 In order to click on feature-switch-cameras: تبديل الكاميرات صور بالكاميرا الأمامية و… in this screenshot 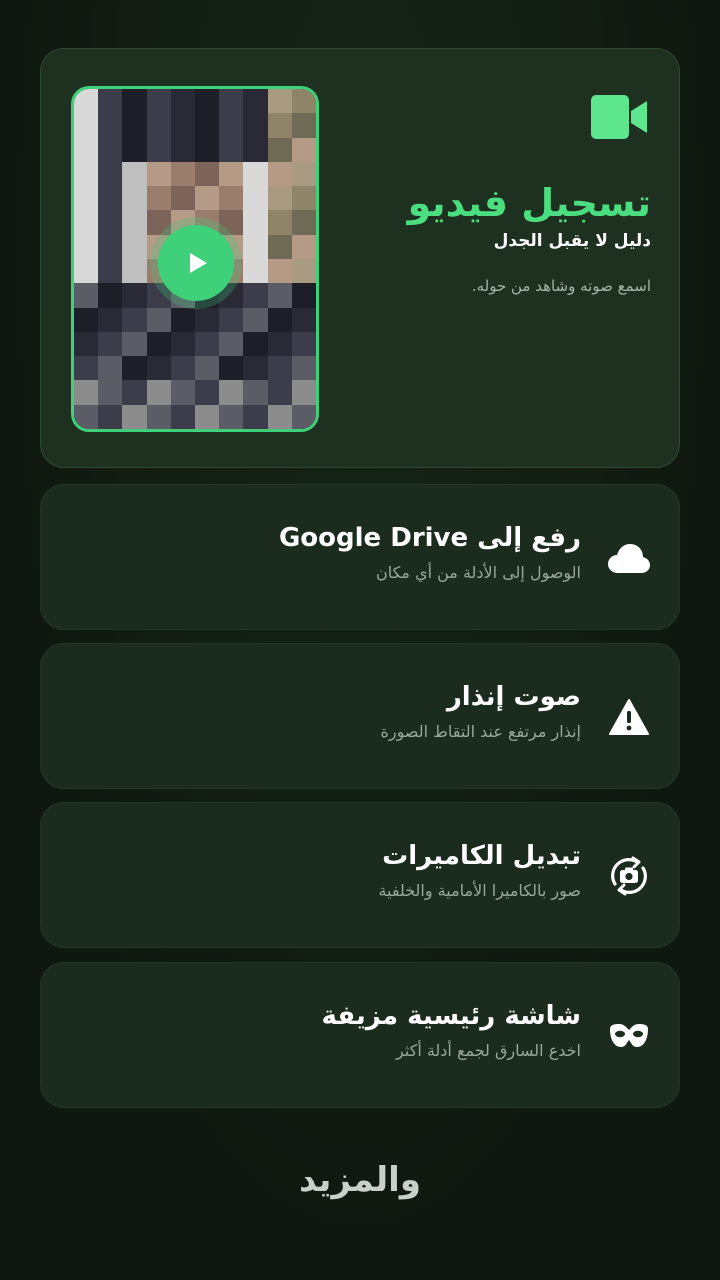, I will do `click(360, 875)`.